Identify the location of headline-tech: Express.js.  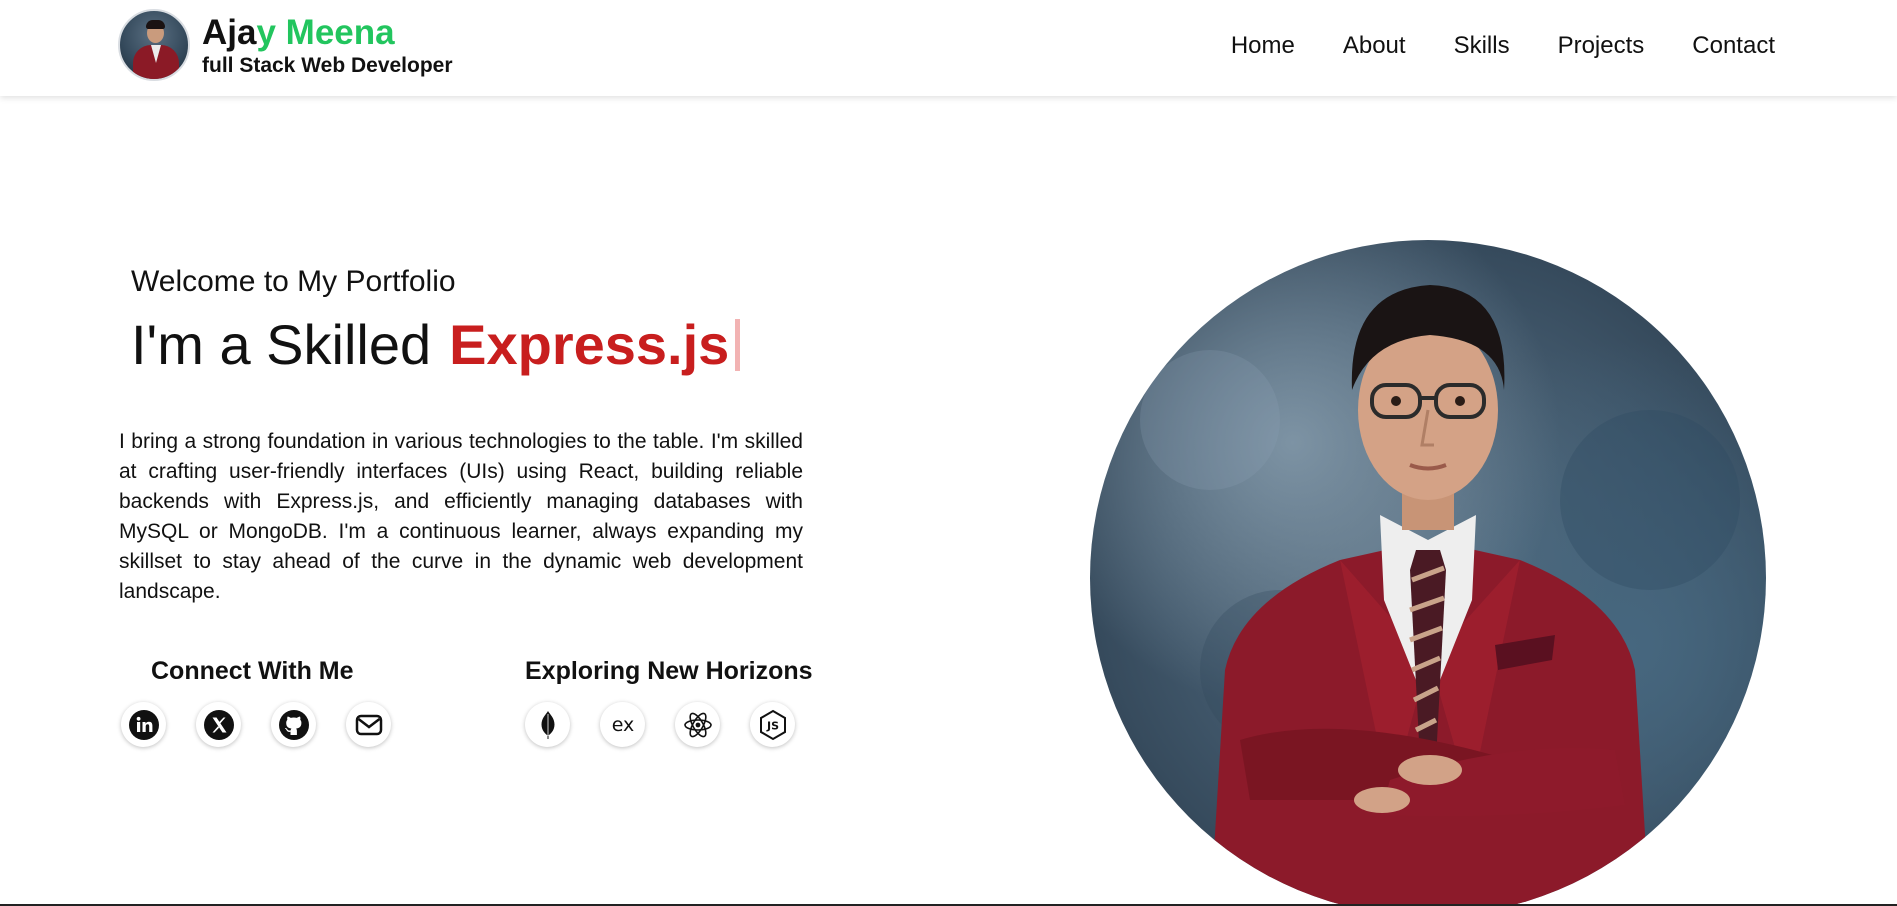
(589, 344).